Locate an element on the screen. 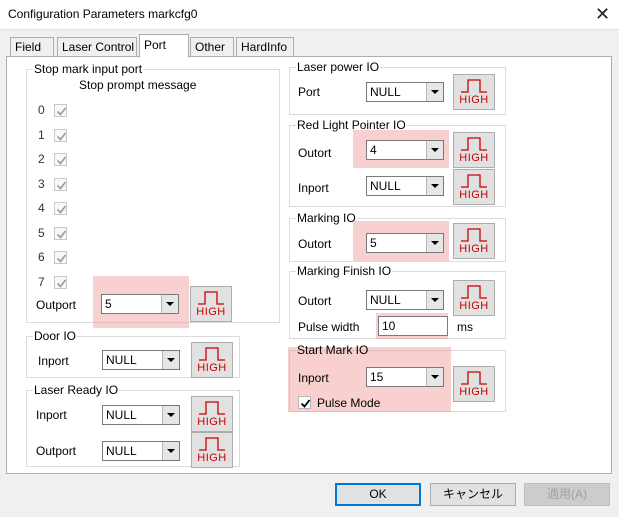 The width and height of the screenshot is (619, 517). laser-power-io-group: Laser power IO Port NULL HIGH is located at coordinates (397, 87).